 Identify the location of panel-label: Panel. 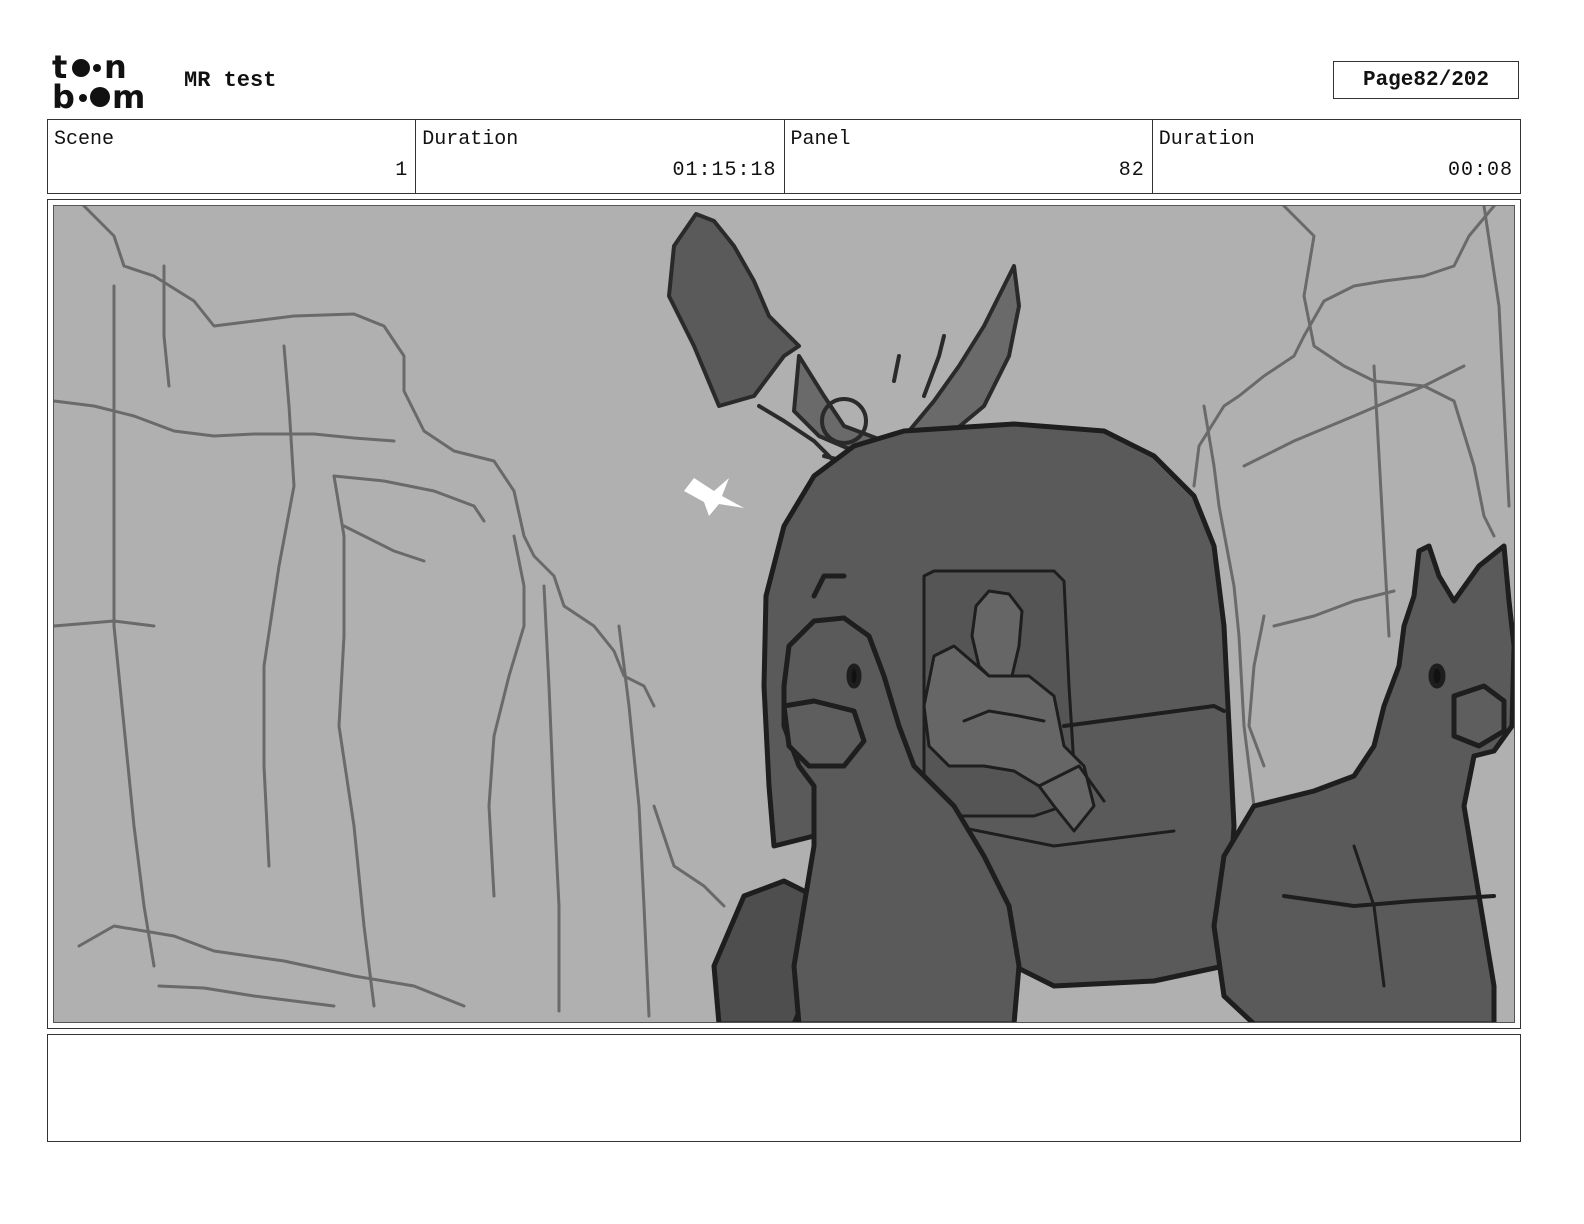
(820, 139).